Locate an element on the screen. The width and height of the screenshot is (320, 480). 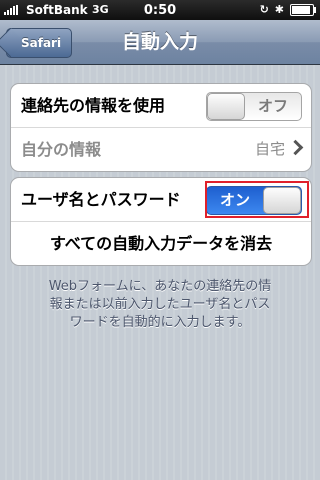
my-info-value: 自宅 is located at coordinates (269, 149).